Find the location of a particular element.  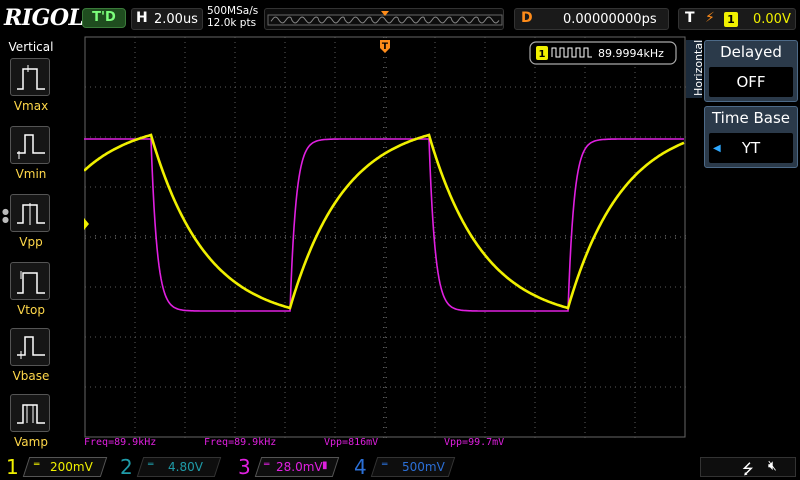

speaker-muted-icon: 🔇︎ is located at coordinates (772, 466).